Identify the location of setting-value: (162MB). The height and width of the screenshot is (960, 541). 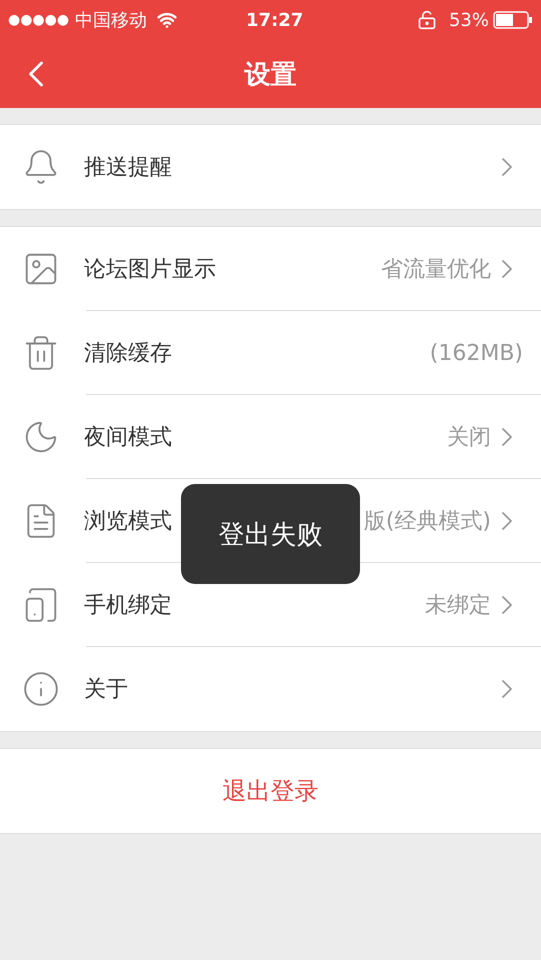
(476, 353).